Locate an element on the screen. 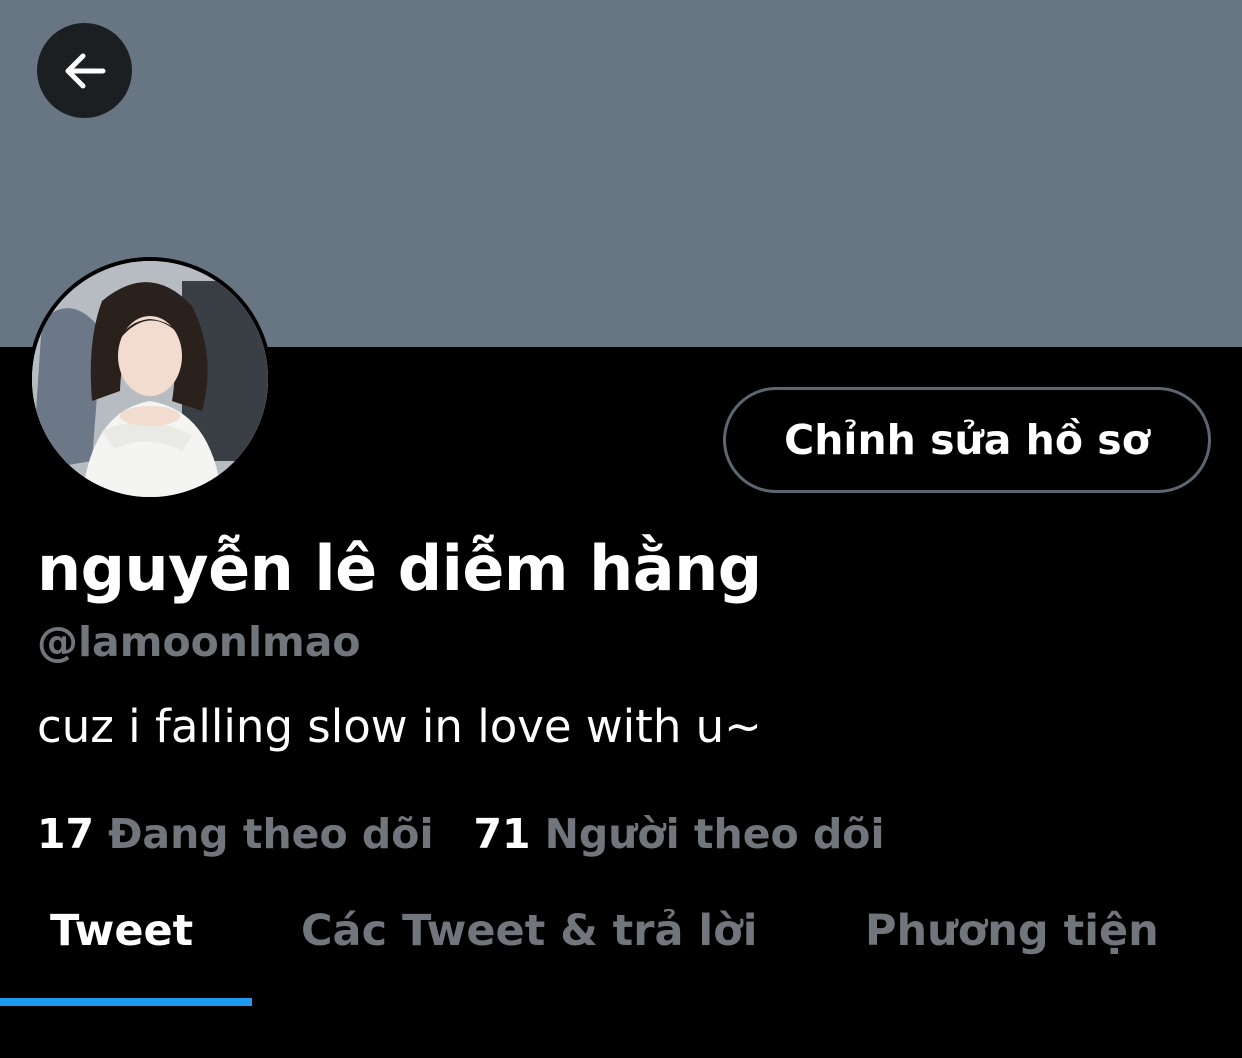 The height and width of the screenshot is (1058, 1242). following-link: 17 Đang theo dõi is located at coordinates (235, 834).